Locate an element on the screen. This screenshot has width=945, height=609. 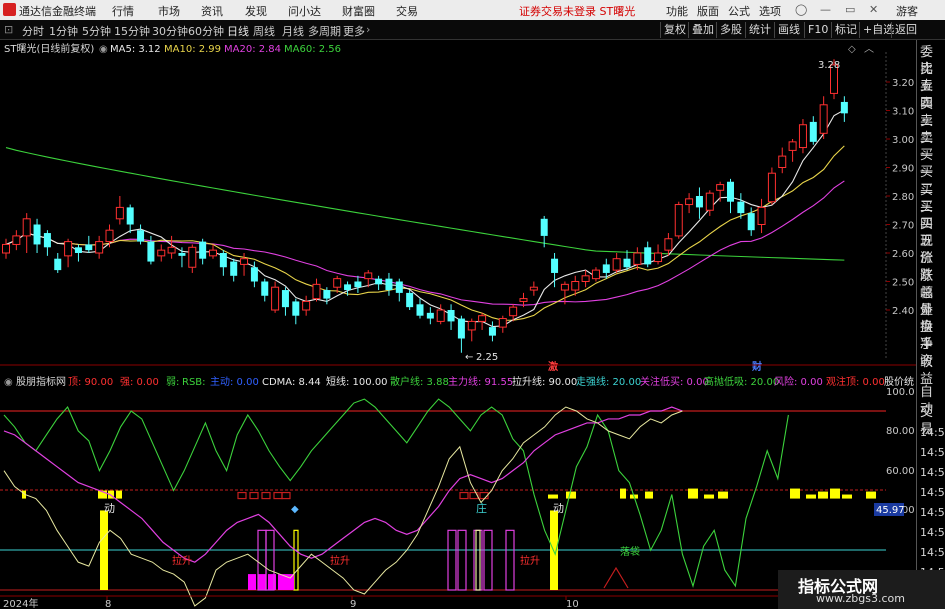
menu-item-wealth: 财富圈 is located at coordinates (358, 11).